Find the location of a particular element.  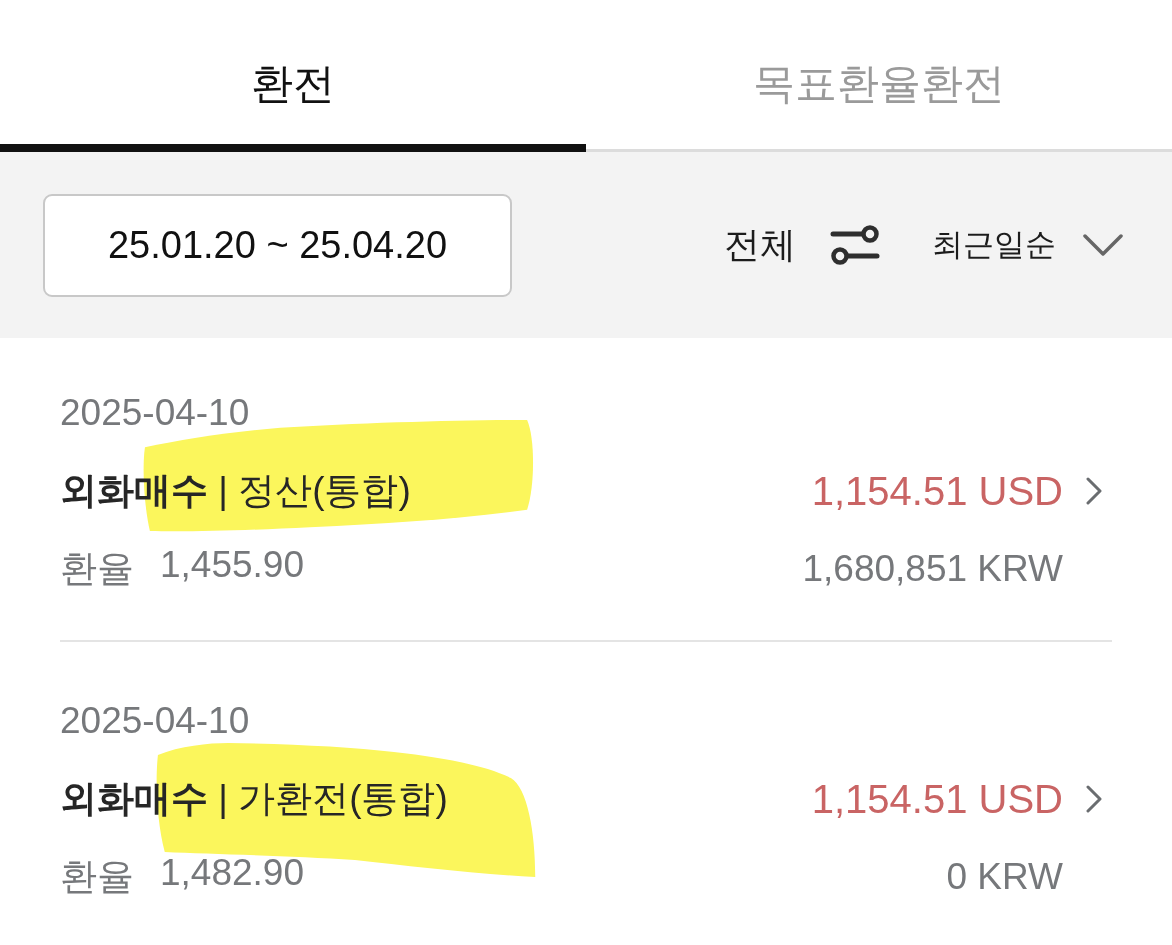

krw-amount-text: 0 KRW is located at coordinates (1004, 877).